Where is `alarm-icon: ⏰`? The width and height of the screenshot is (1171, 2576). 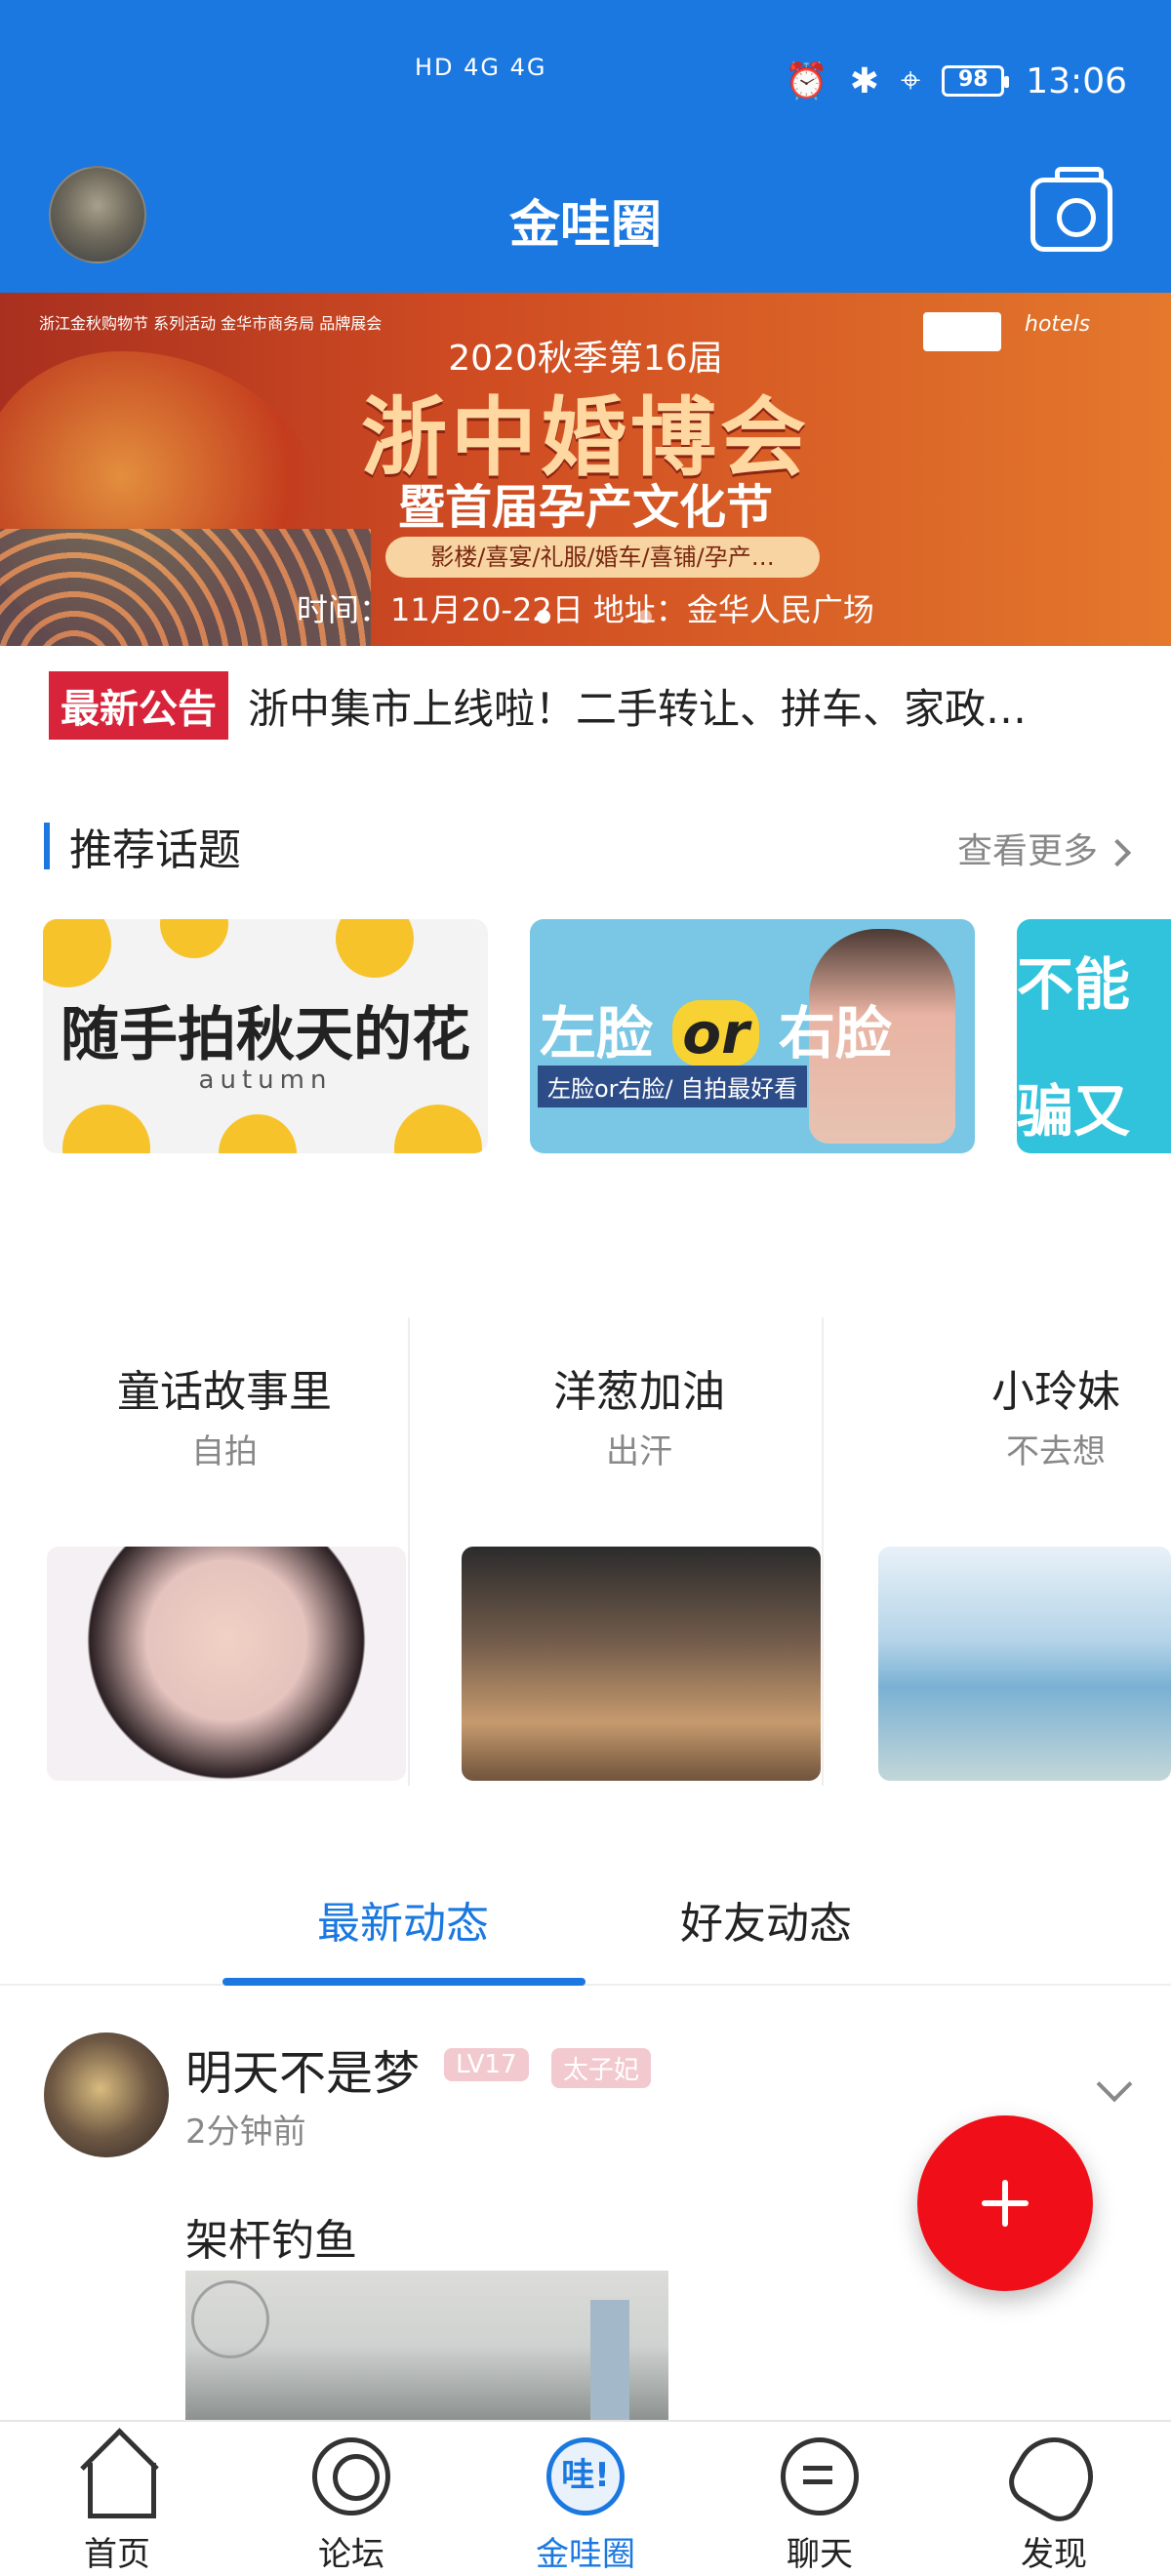
alarm-icon: ⏰ is located at coordinates (806, 81).